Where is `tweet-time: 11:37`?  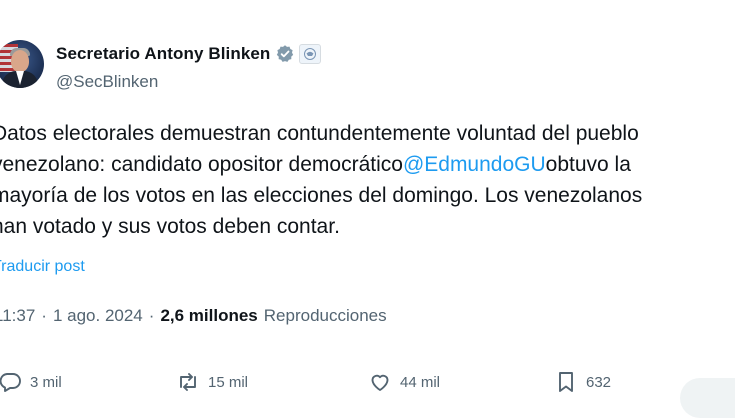
tweet-time: 11:37 is located at coordinates (17, 316).